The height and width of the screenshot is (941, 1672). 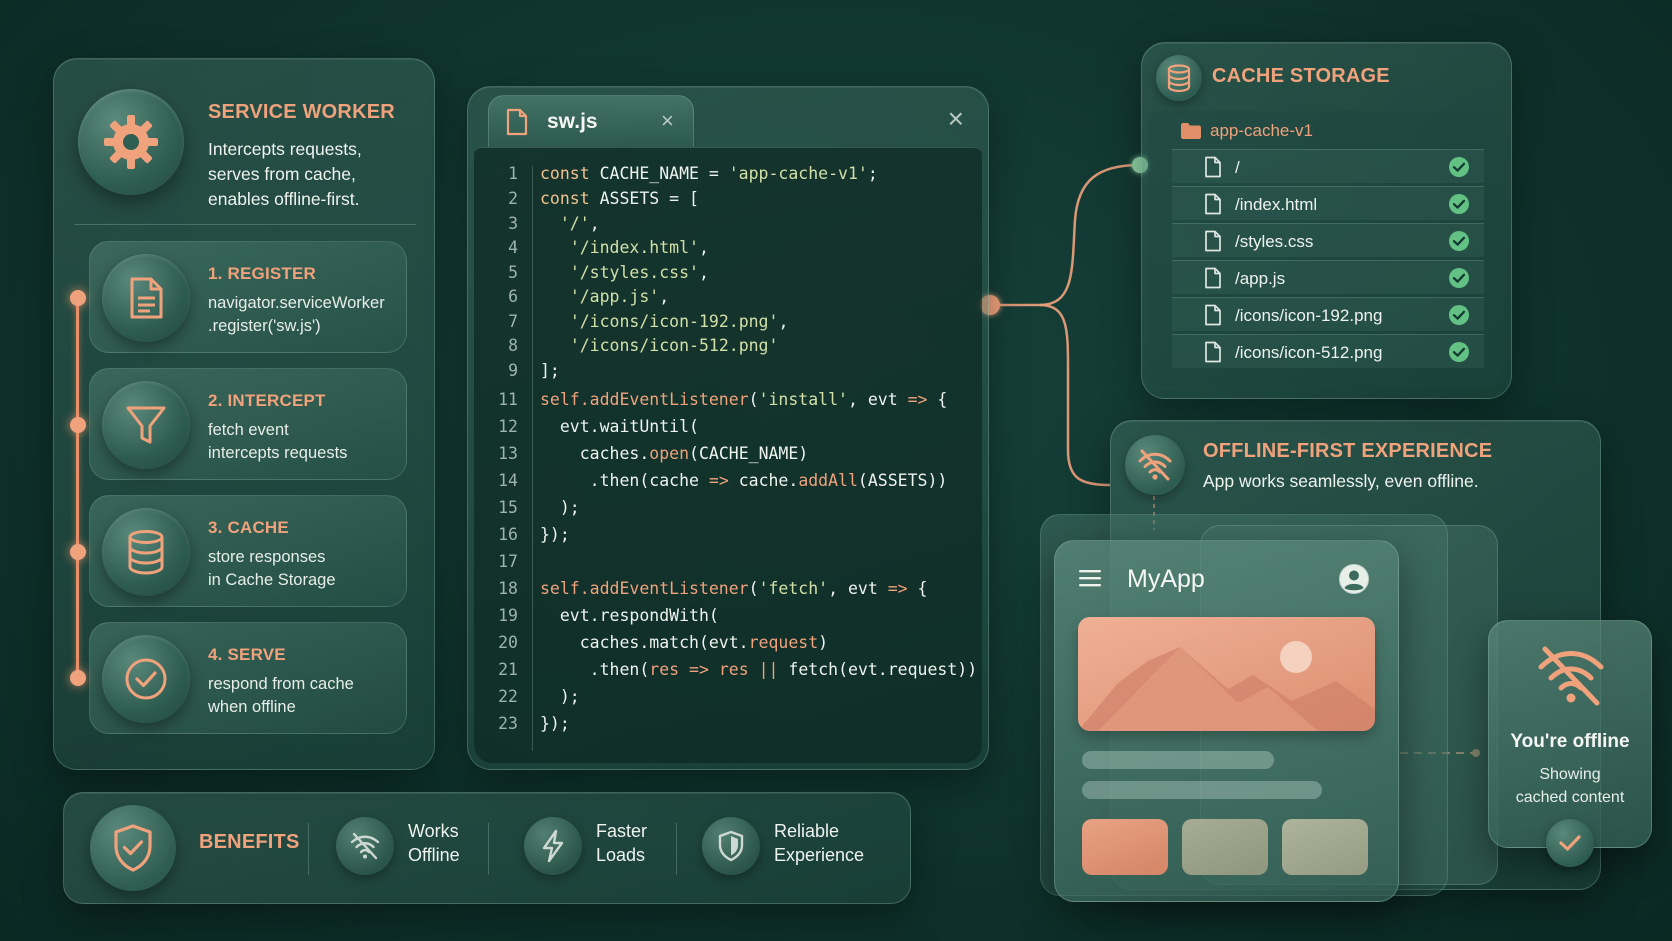 What do you see at coordinates (249, 842) in the screenshot?
I see `benefits-title: BENEFITS` at bounding box center [249, 842].